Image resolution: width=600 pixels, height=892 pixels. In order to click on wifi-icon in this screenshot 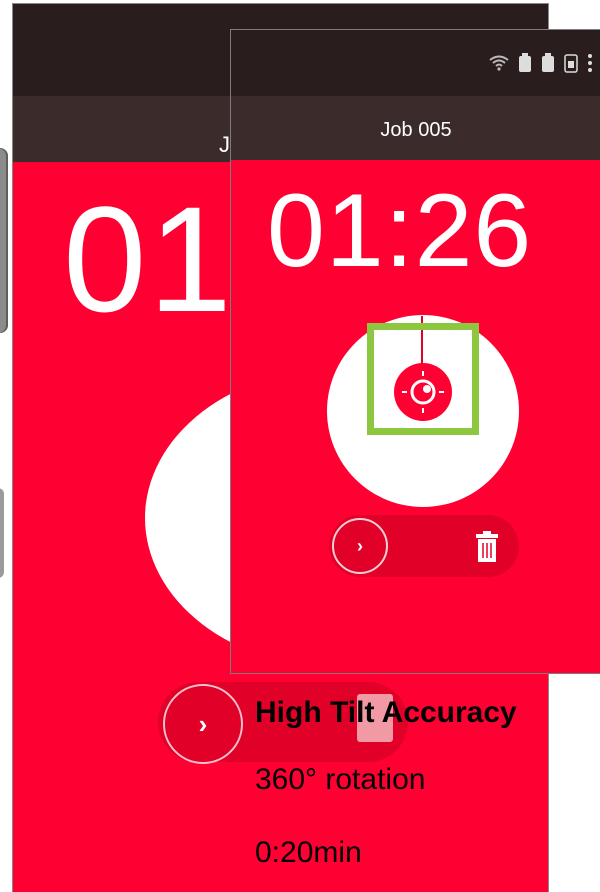, I will do `click(499, 63)`.